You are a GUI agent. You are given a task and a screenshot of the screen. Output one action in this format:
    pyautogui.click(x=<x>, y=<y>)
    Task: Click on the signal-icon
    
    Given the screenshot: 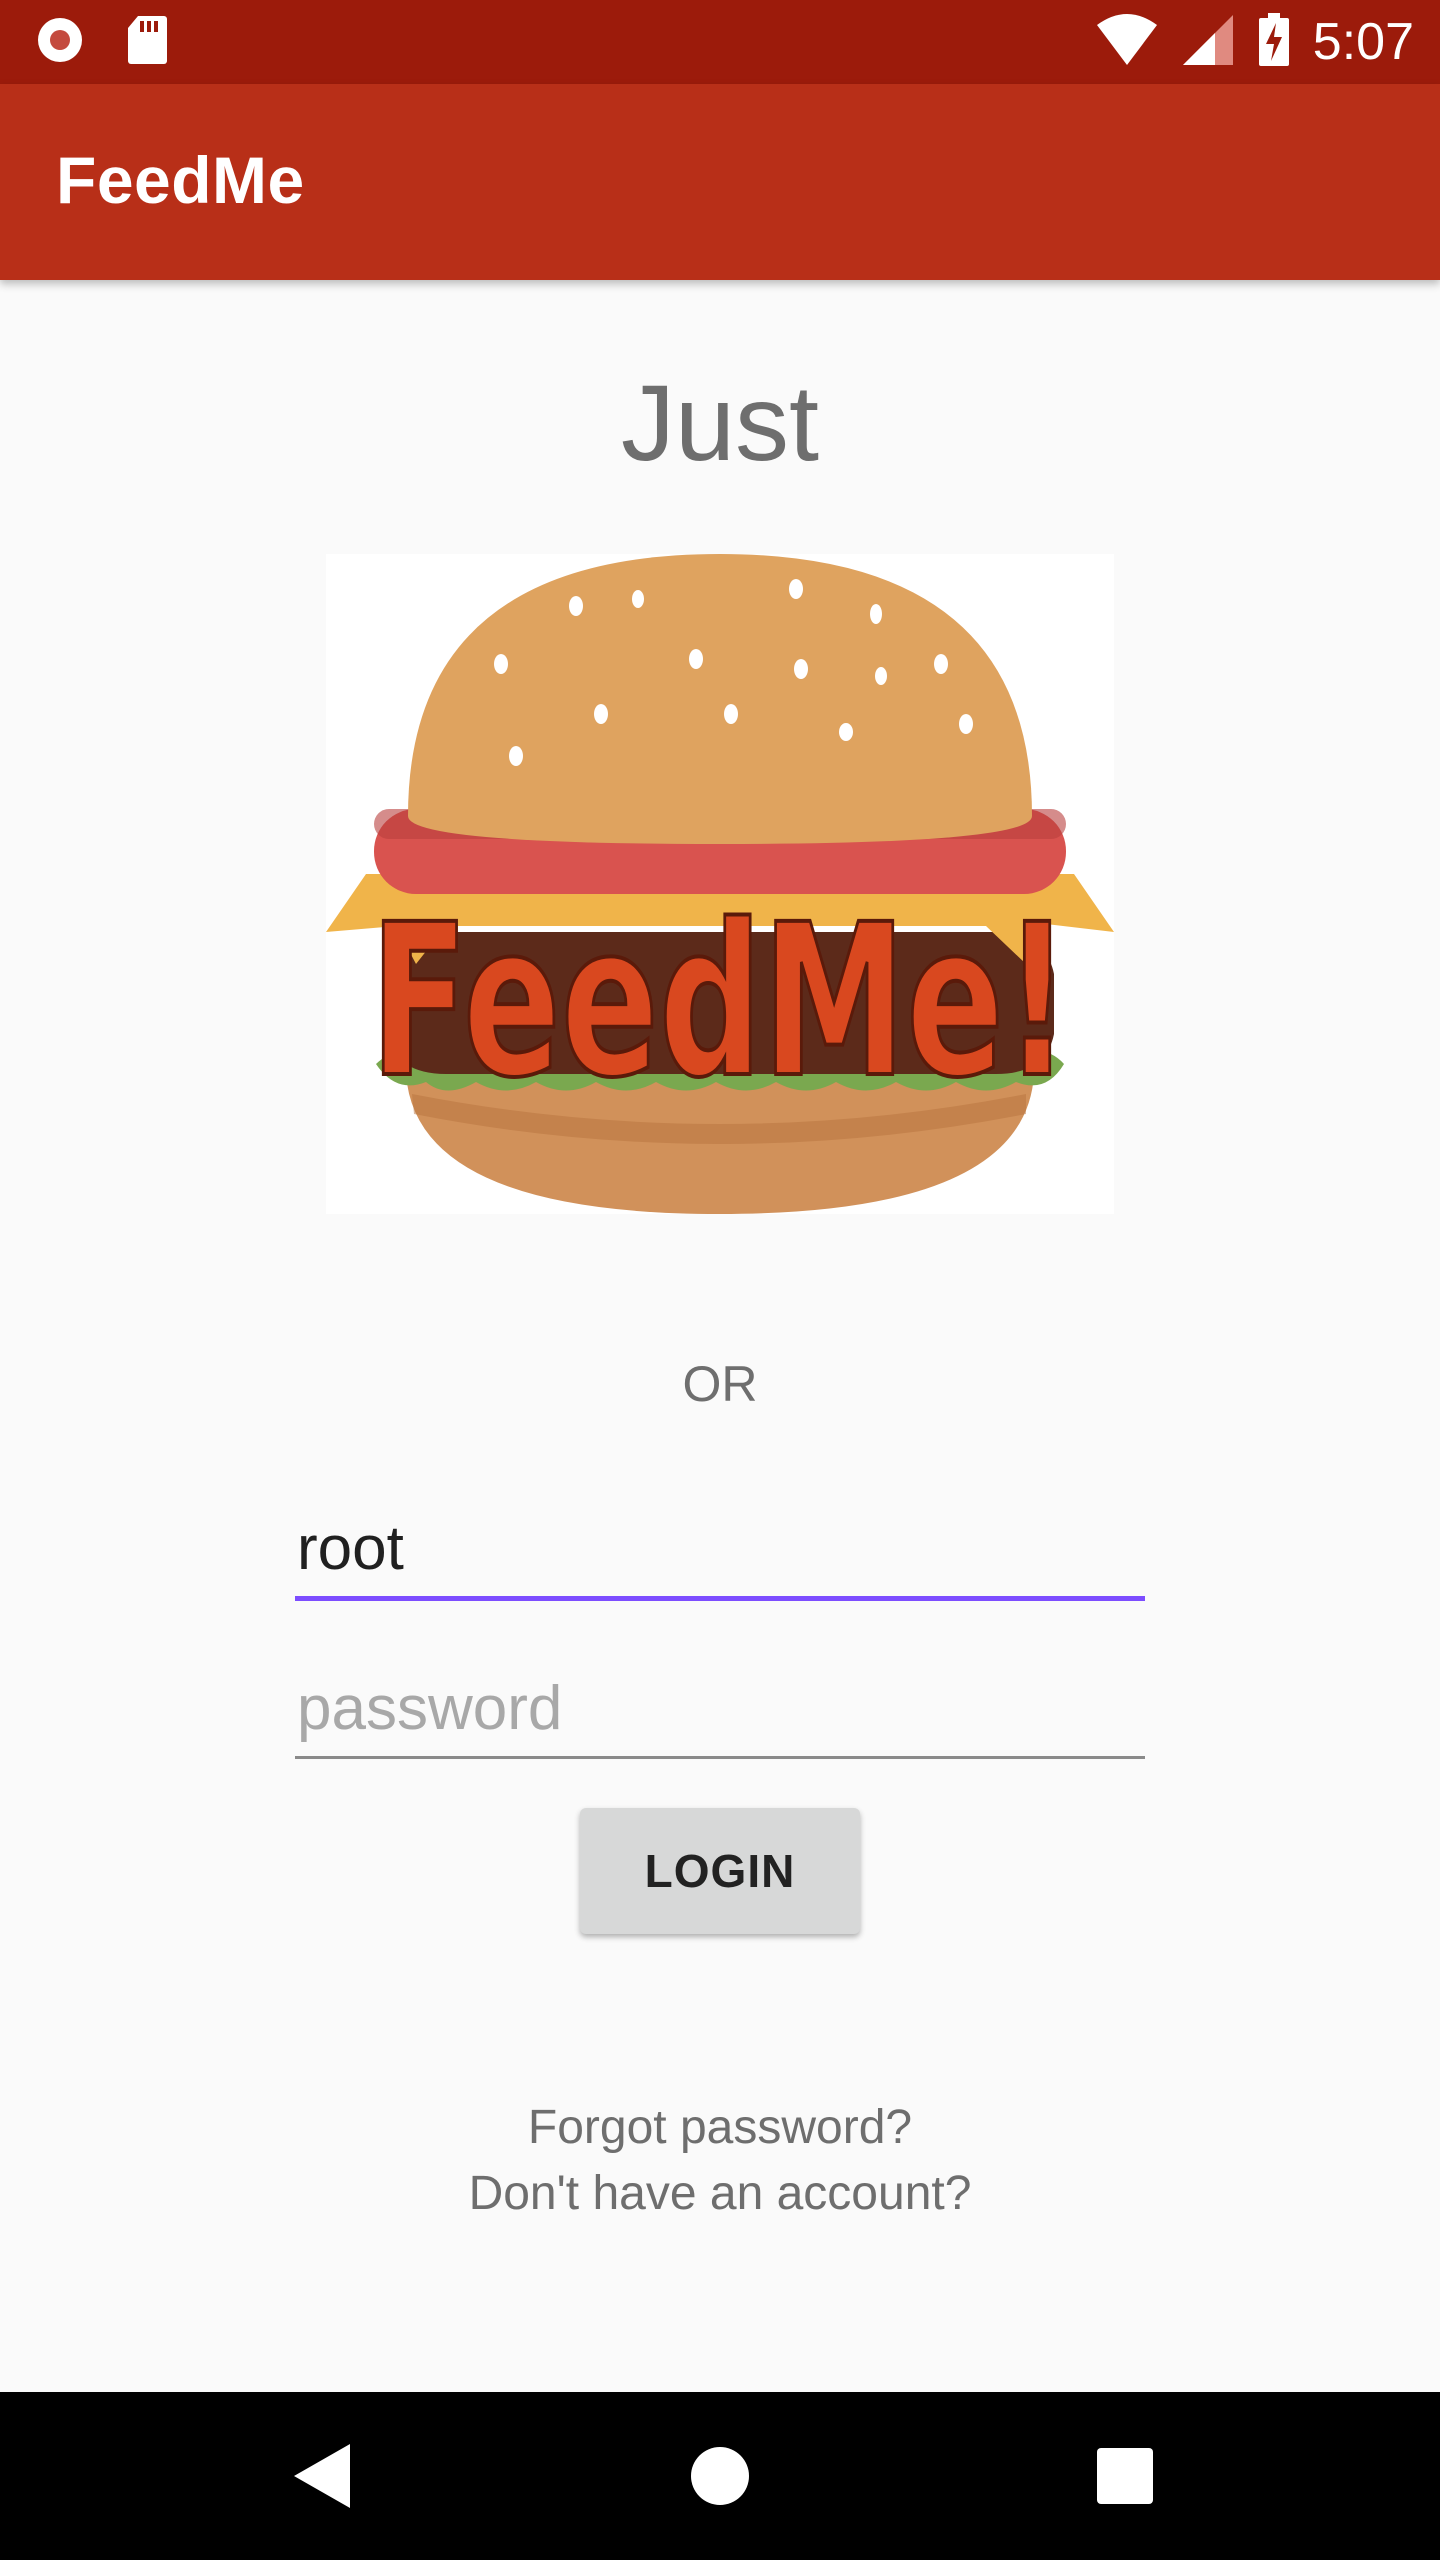 What is the action you would take?
    pyautogui.click(x=1208, y=42)
    